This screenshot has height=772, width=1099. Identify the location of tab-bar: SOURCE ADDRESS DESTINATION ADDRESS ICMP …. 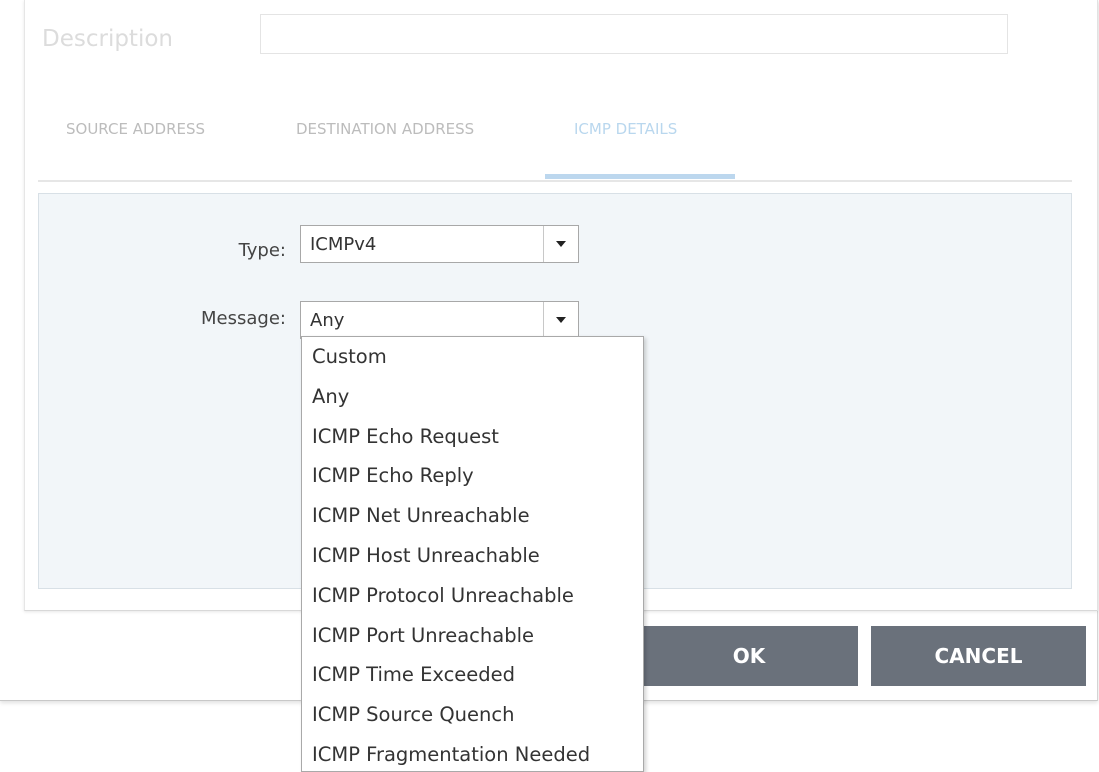
(555, 141).